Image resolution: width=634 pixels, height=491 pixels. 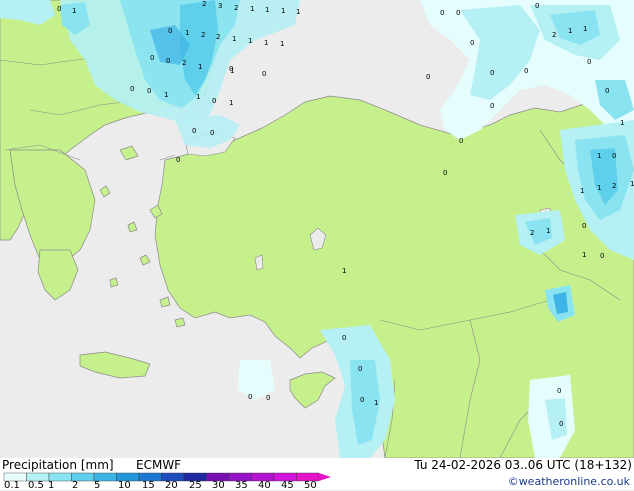 What do you see at coordinates (220, 6) in the screenshot?
I see `map-value-label: 3` at bounding box center [220, 6].